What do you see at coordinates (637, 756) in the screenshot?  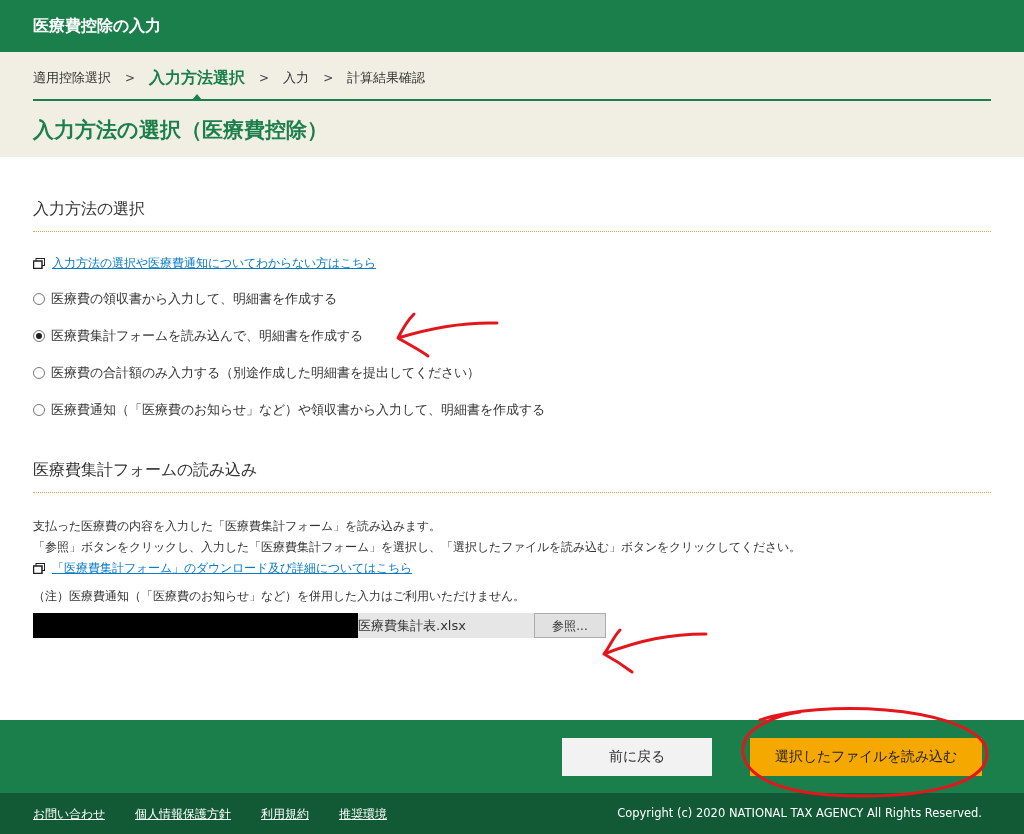 I see `back-button: 前に戻る` at bounding box center [637, 756].